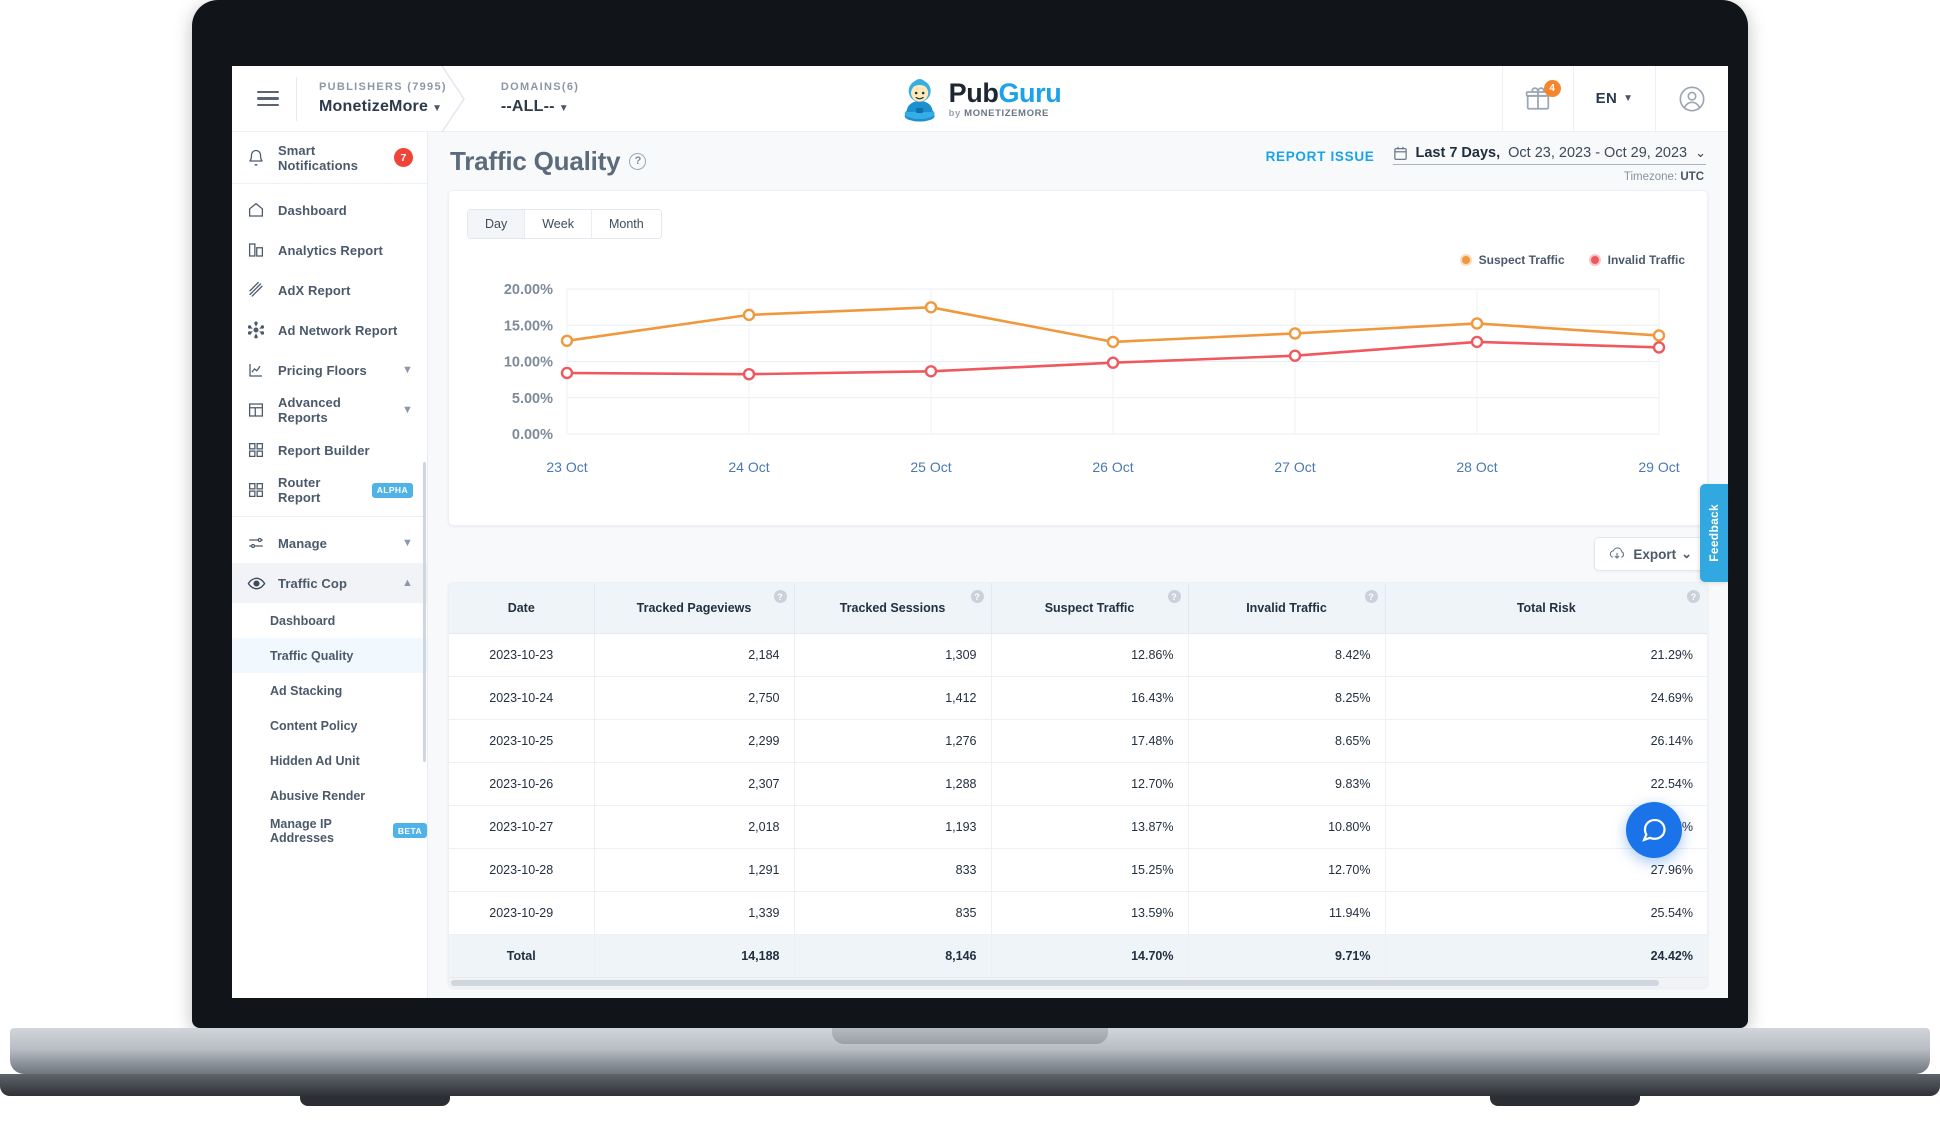 The width and height of the screenshot is (1940, 1130). Describe the element at coordinates (329, 290) in the screenshot. I see `sidebar-item-adx-report: AdX Report` at that location.